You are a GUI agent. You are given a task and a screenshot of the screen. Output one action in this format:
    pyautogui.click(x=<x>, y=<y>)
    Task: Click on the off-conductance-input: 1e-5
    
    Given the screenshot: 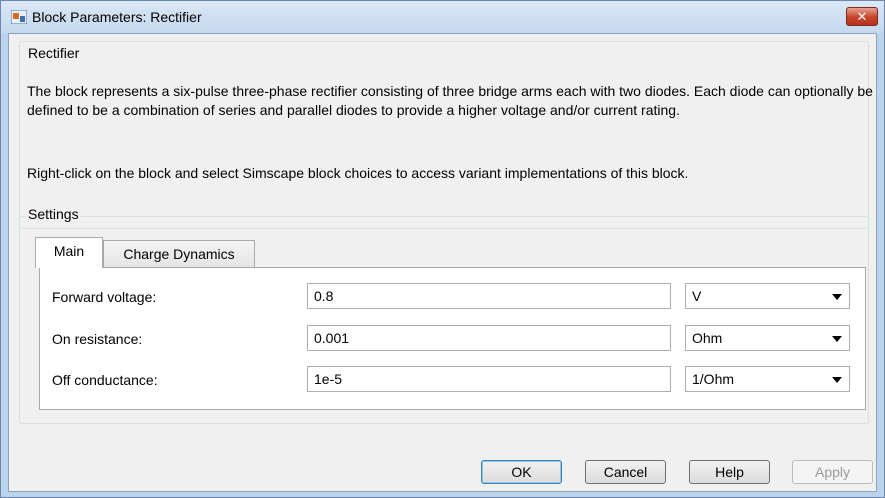 What is the action you would take?
    pyautogui.click(x=489, y=379)
    